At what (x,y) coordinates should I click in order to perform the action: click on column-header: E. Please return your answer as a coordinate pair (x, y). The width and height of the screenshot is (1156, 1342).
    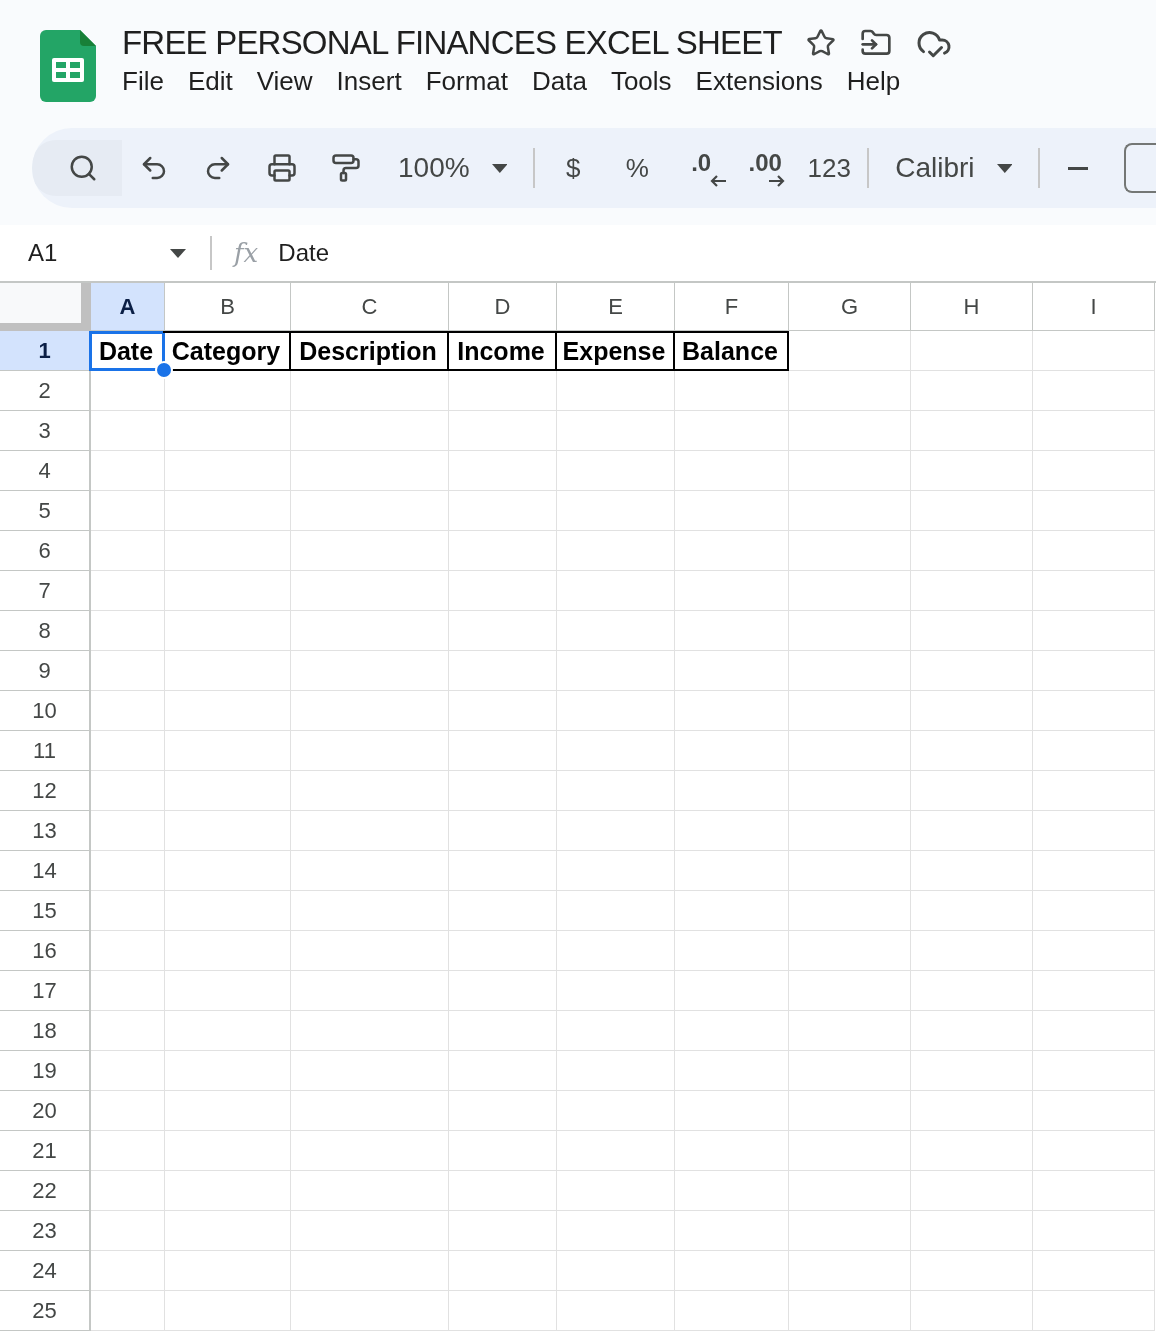
    Looking at the image, I should click on (616, 307).